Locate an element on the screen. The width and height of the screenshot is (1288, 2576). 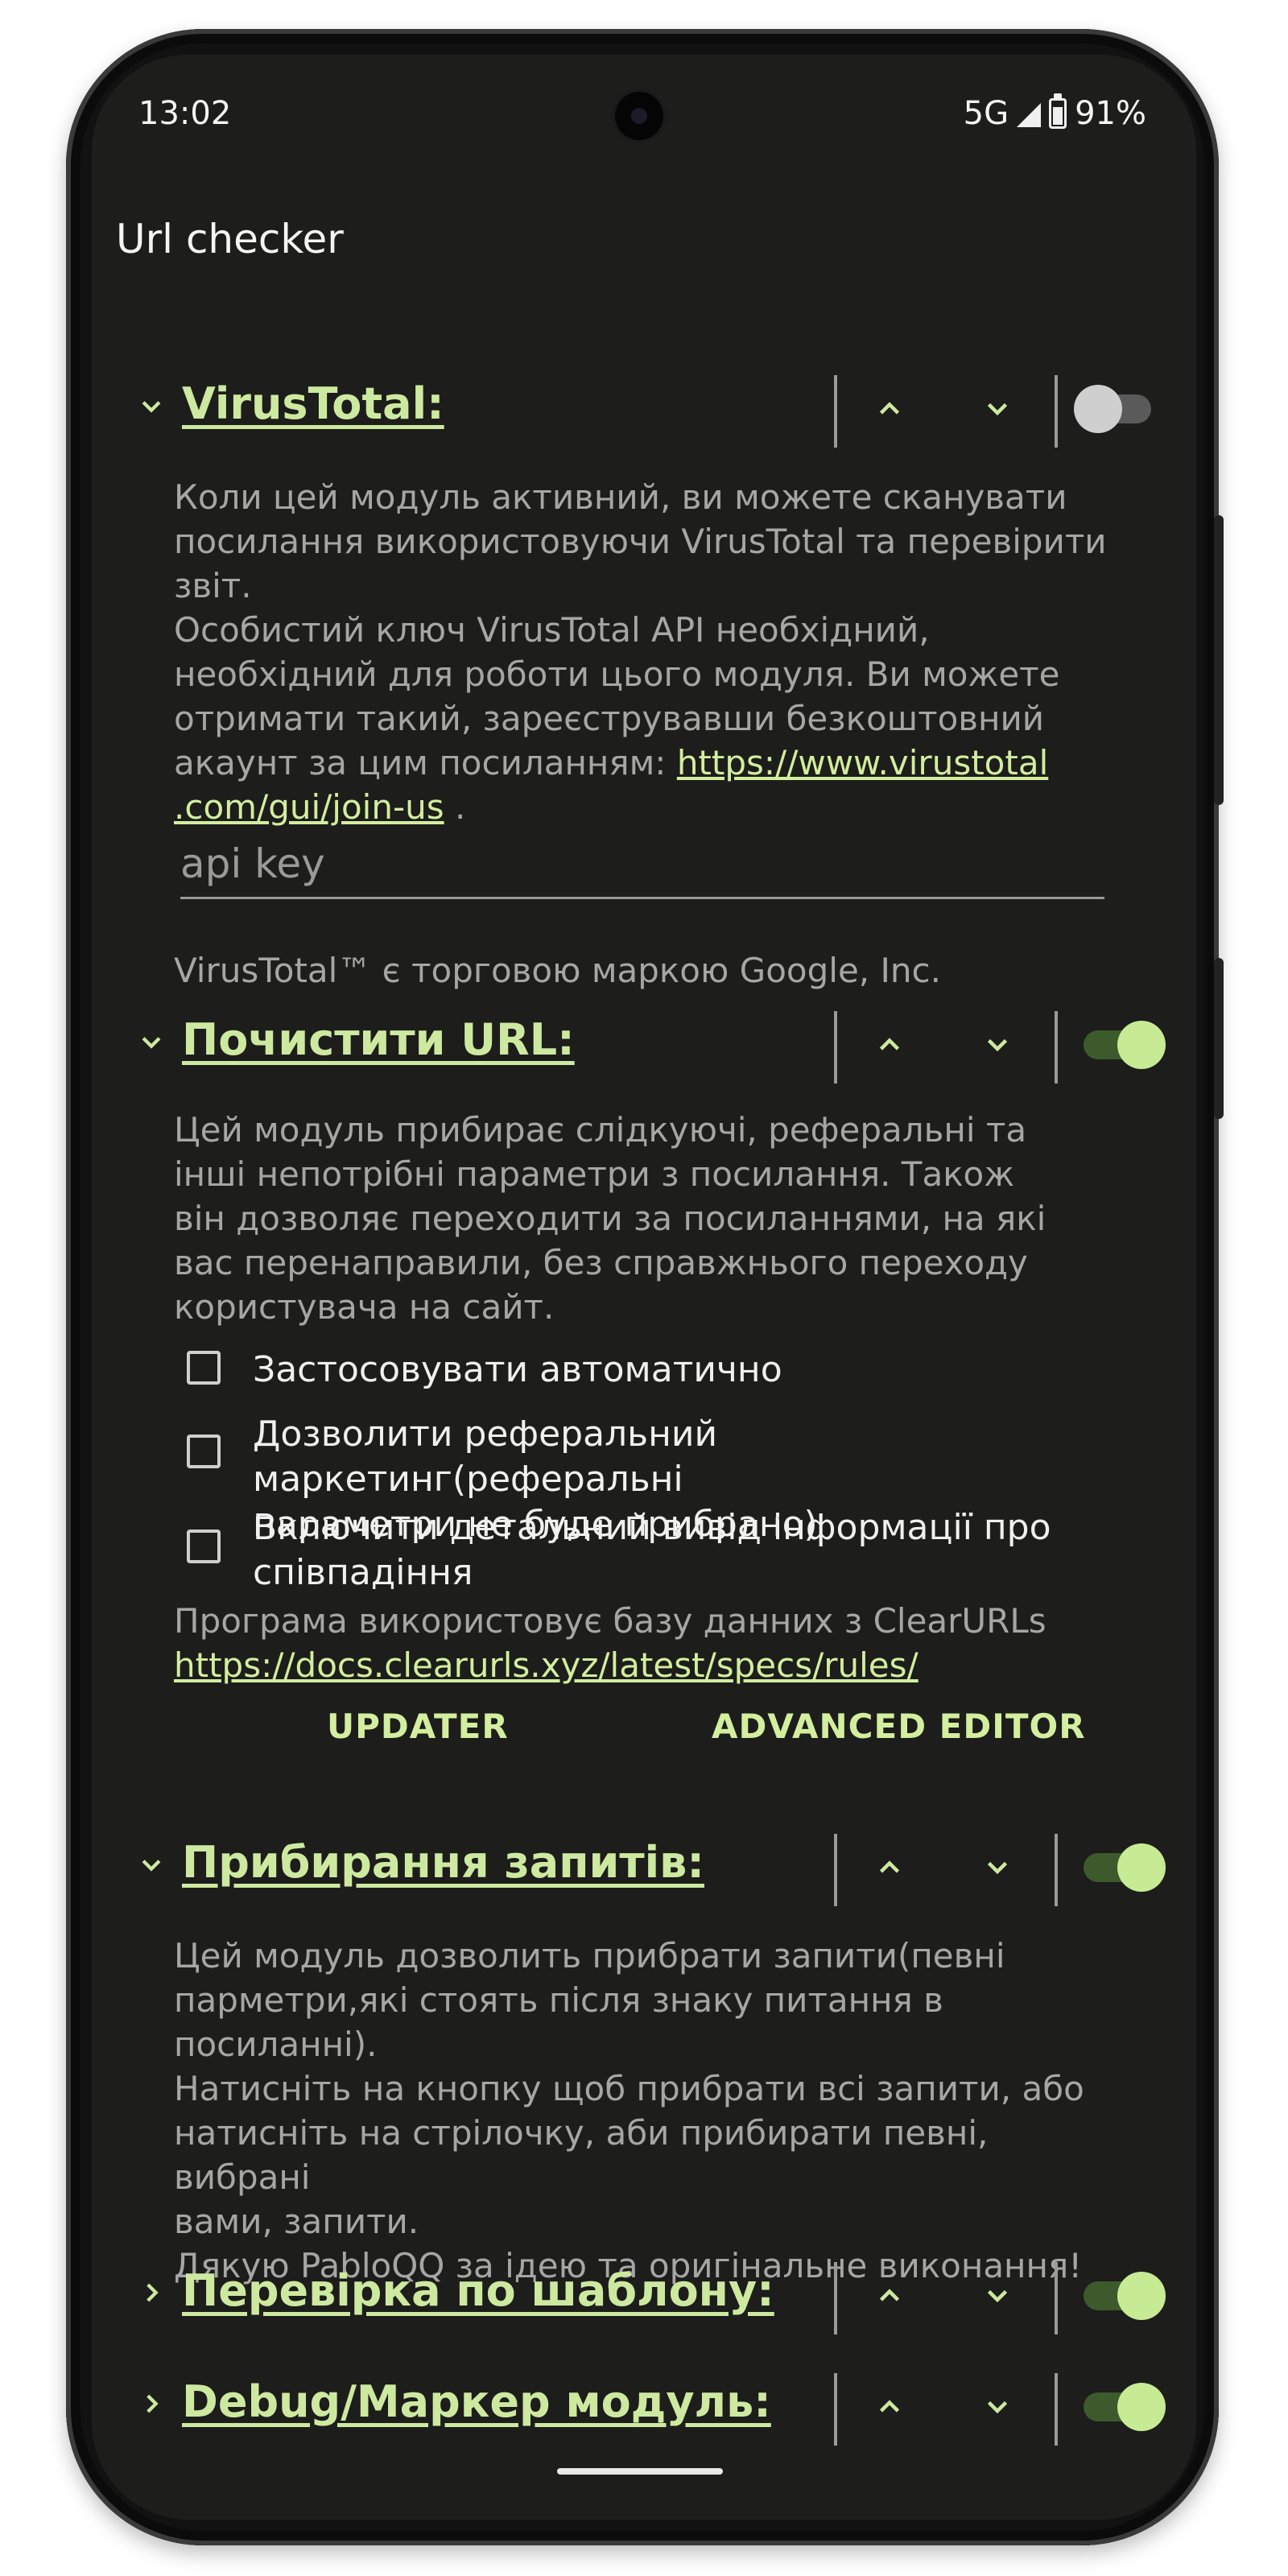
front-camera is located at coordinates (639, 116).